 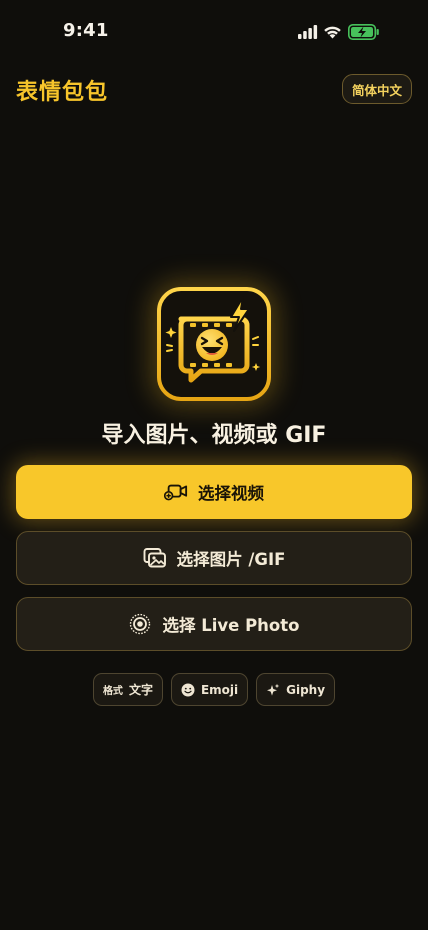 What do you see at coordinates (306, 689) in the screenshot?
I see `chip-giphy-label: Giphy` at bounding box center [306, 689].